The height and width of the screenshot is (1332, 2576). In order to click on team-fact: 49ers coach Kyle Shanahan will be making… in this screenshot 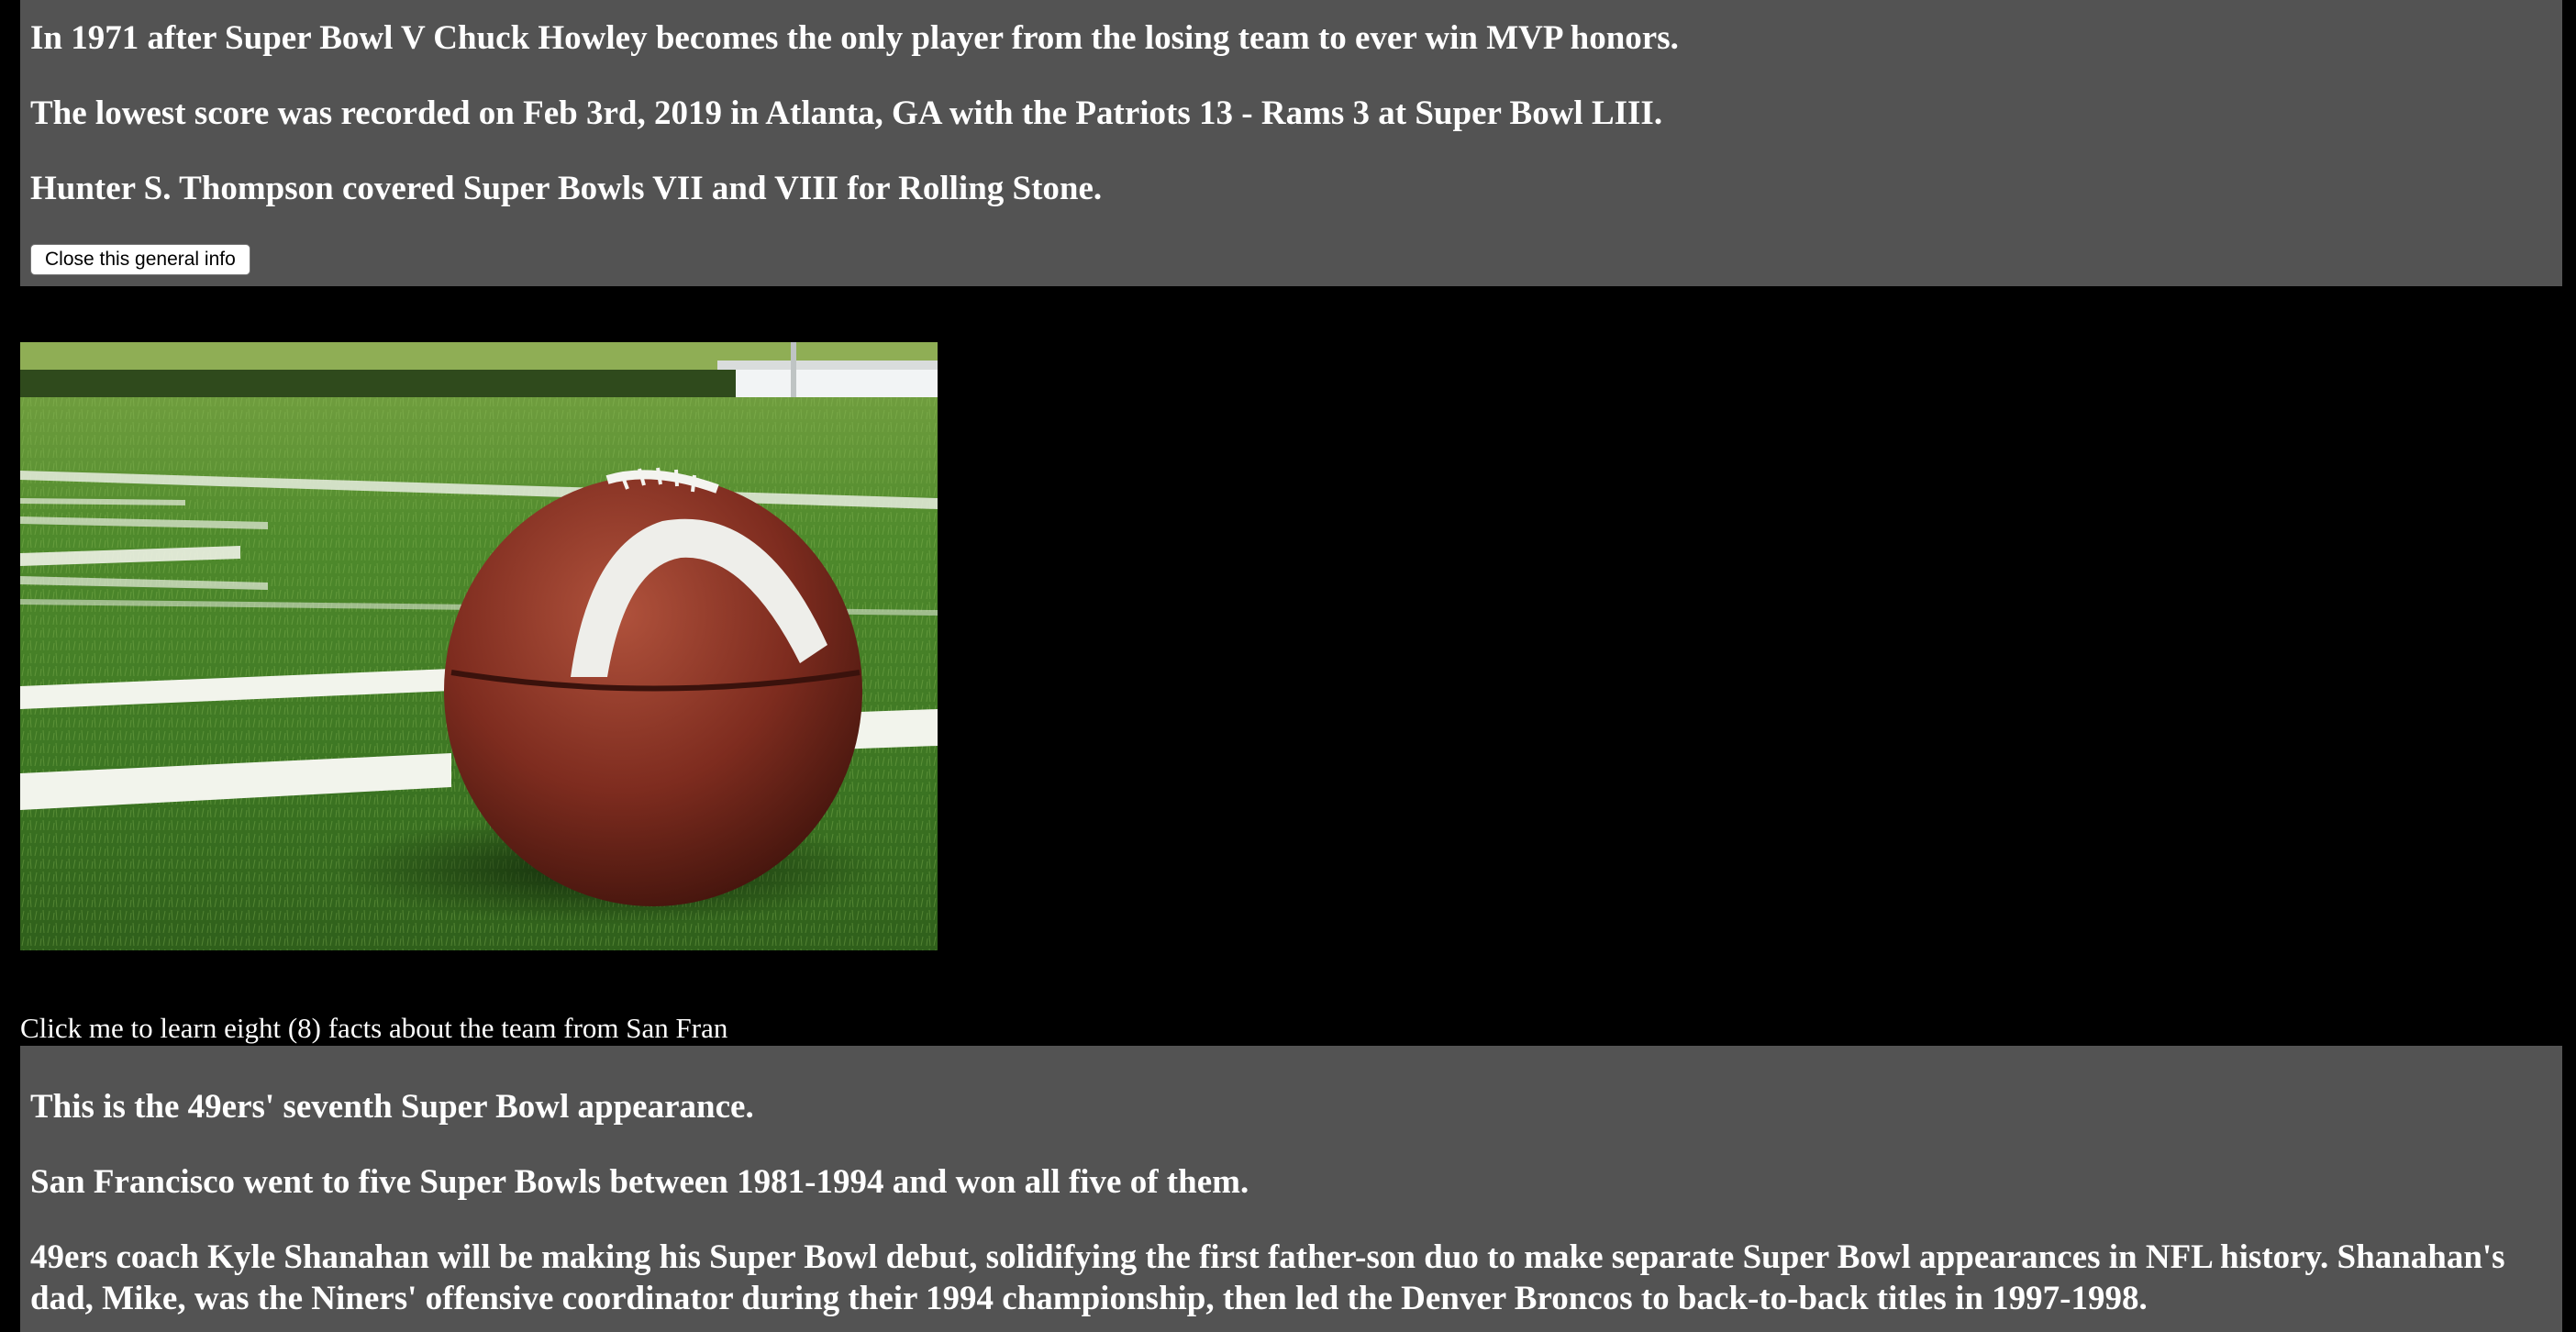, I will do `click(1267, 1278)`.